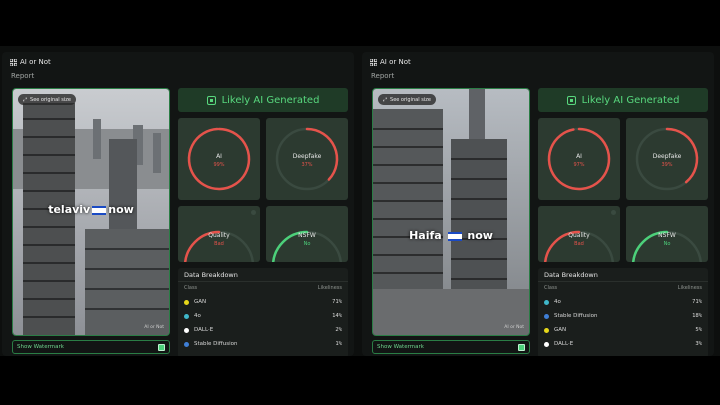 The width and height of the screenshot is (720, 405). I want to click on table-row: Stable Diffusion 1%, so click(263, 345).